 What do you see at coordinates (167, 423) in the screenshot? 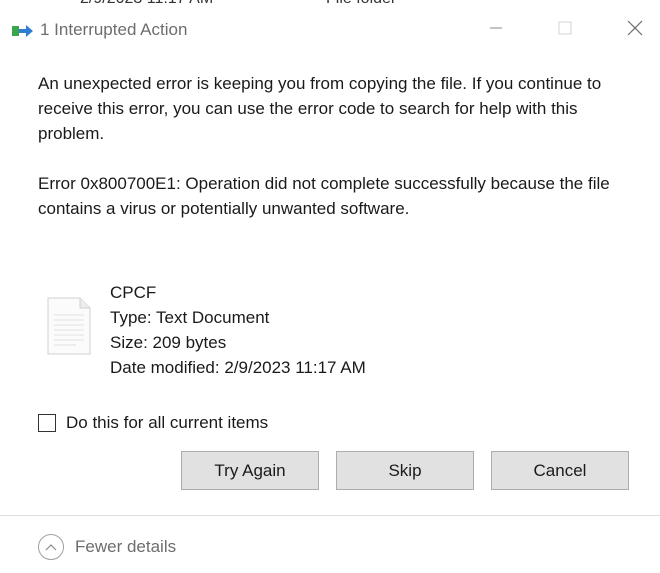
I see `apply-to-all-label: Do this for all current items` at bounding box center [167, 423].